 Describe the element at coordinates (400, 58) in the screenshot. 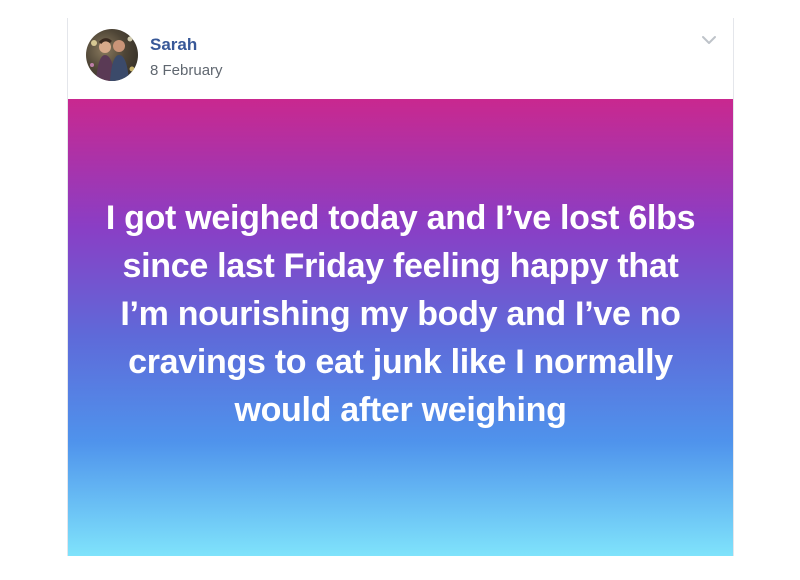

I see `post-header: Sarah 8 February` at that location.